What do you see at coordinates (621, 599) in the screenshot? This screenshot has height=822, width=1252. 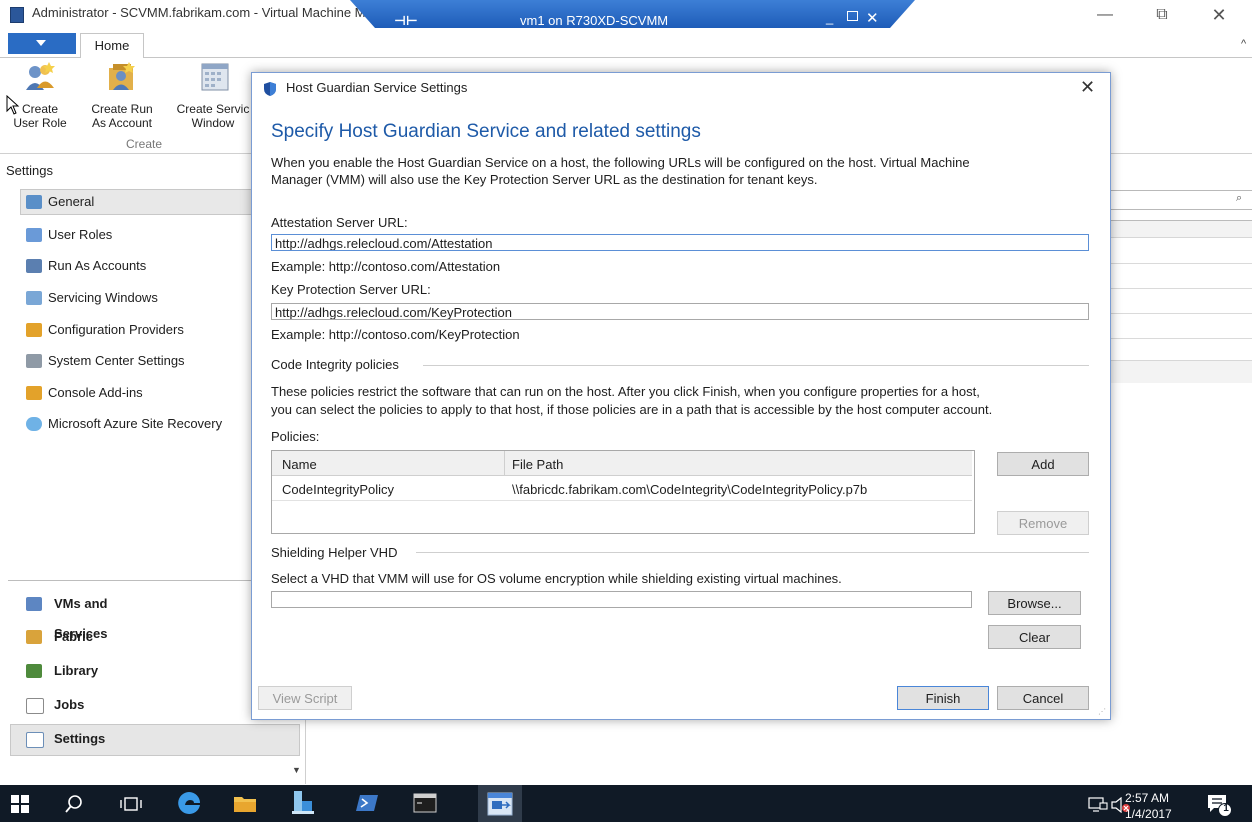 I see `shielding-vhd-input` at bounding box center [621, 599].